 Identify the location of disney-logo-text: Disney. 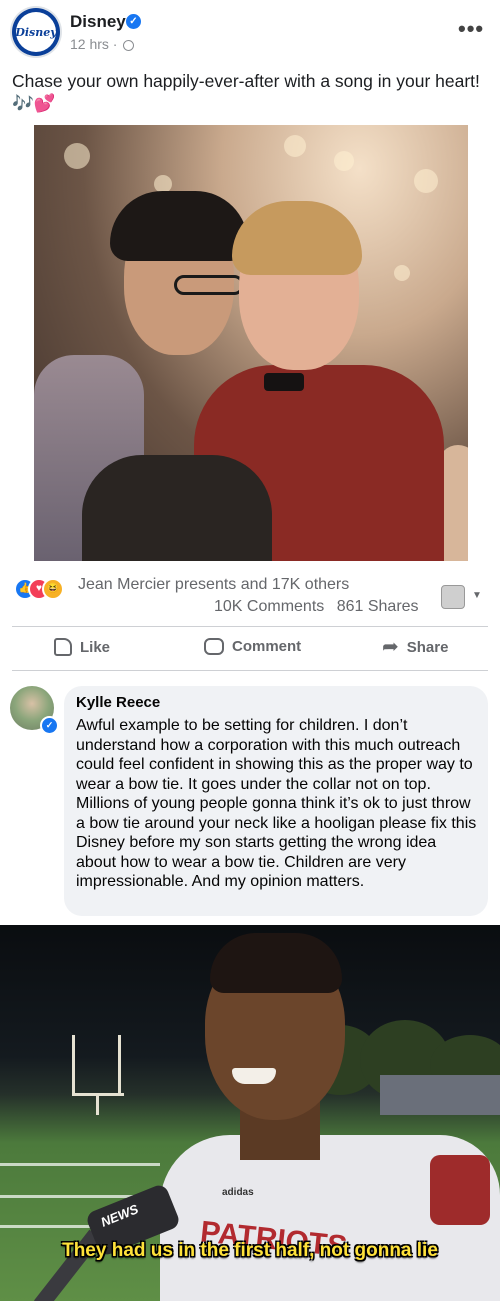
(36, 32).